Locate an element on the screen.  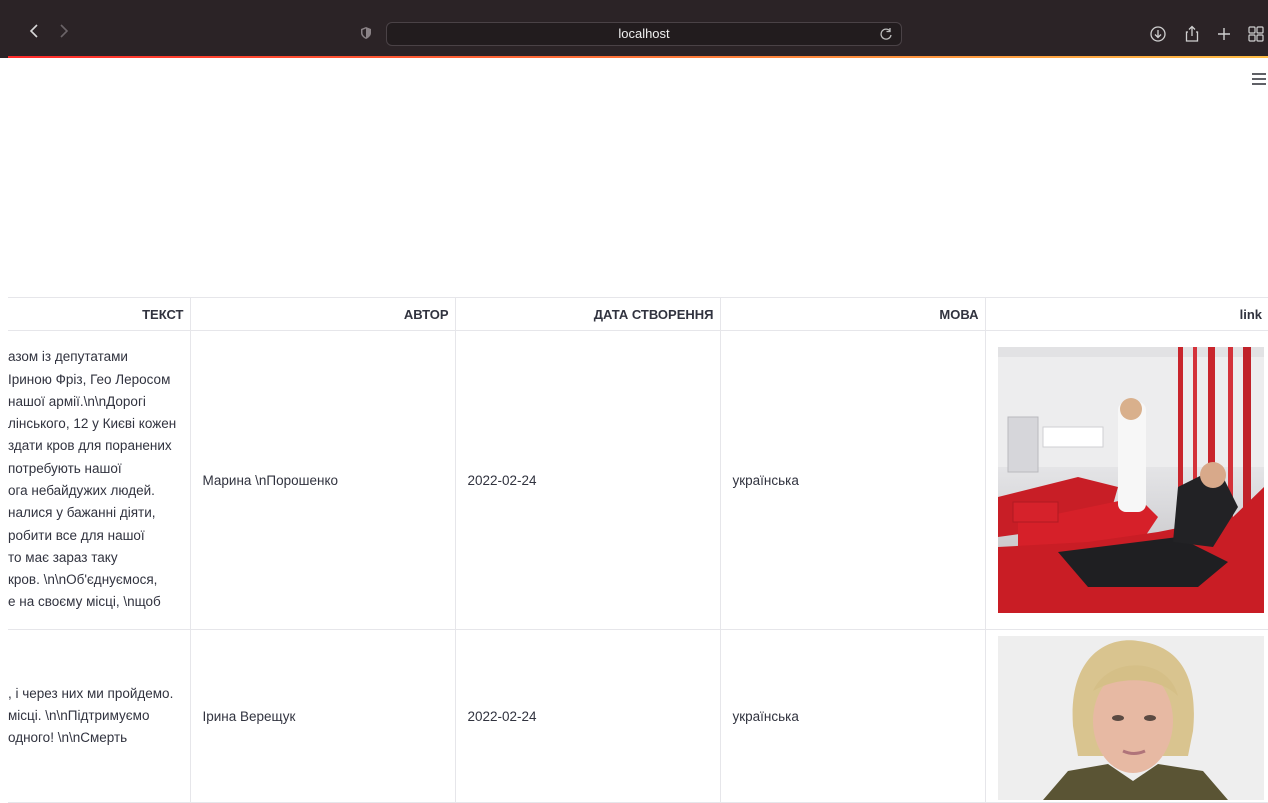
author-cell: Марина \nПорошенко is located at coordinates (322, 480).